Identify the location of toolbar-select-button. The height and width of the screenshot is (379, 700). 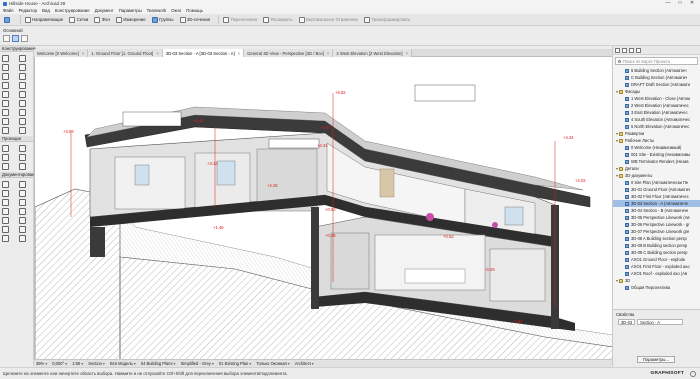
(8, 19).